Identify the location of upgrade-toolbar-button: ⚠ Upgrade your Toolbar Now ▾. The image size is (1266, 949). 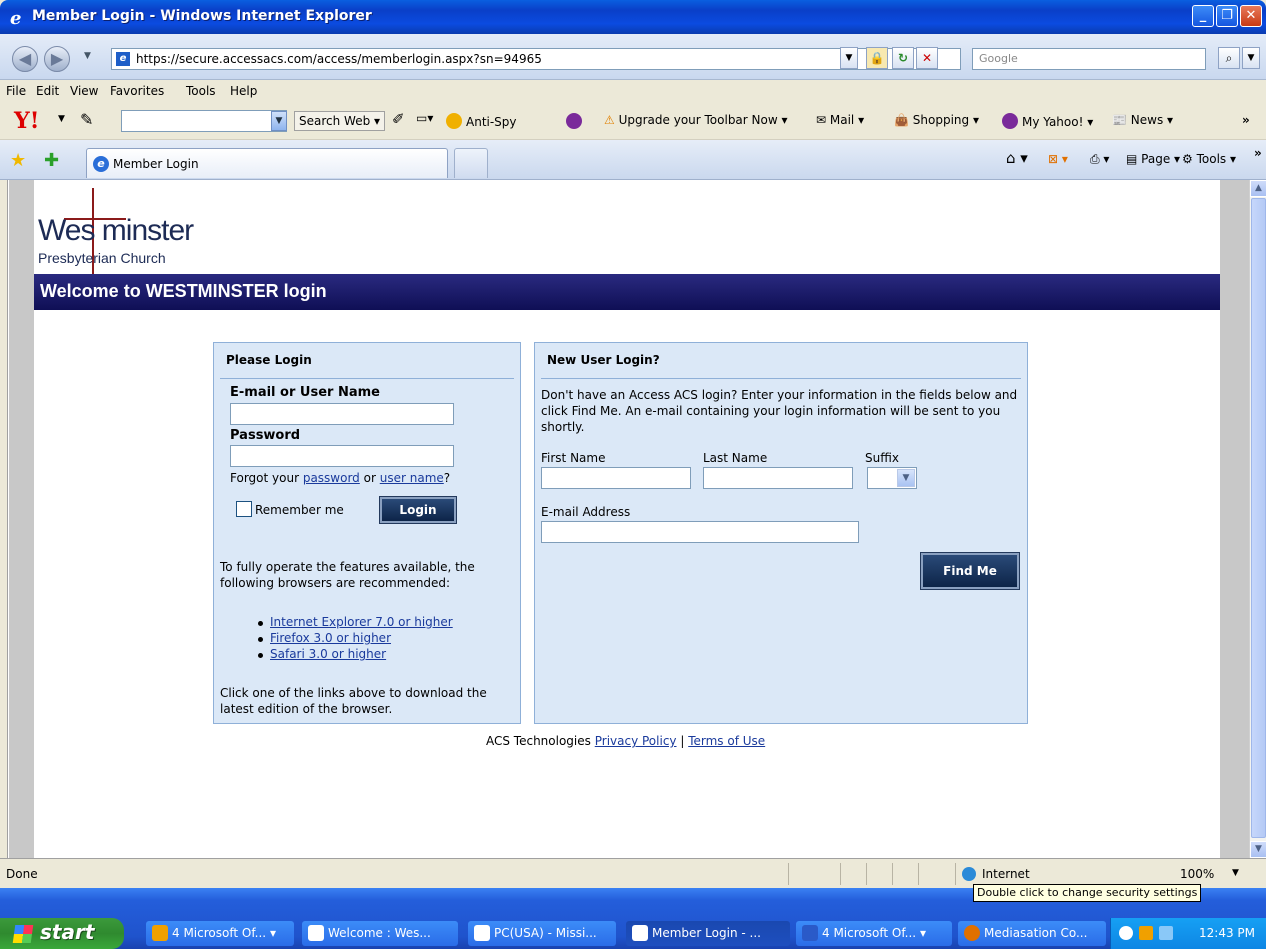
(696, 120).